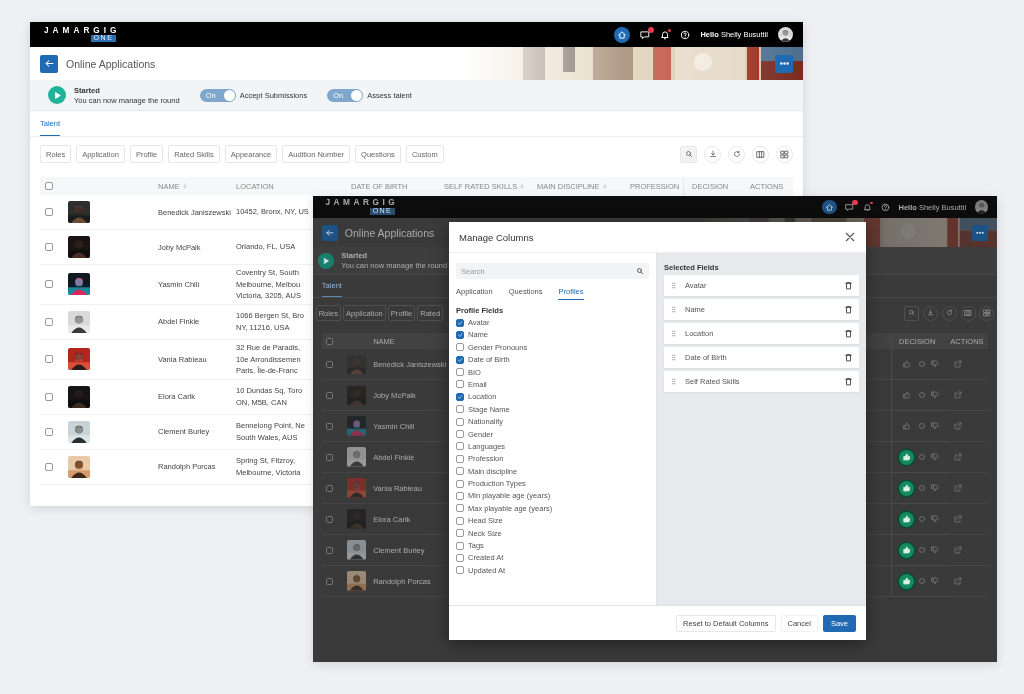 This screenshot has width=1024, height=694. I want to click on close-button, so click(850, 237).